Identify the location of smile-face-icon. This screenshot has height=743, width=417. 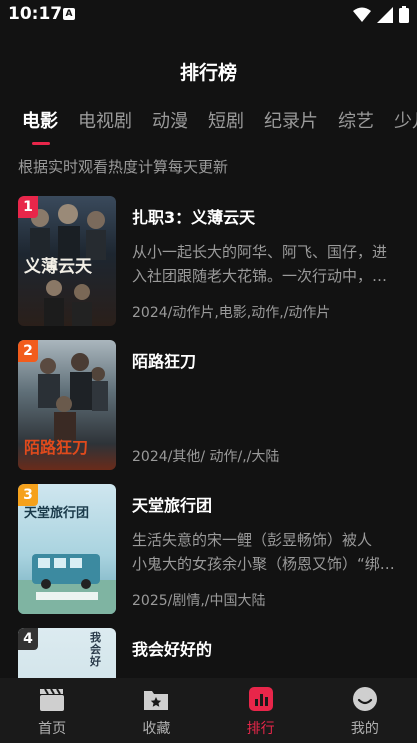
(364, 699).